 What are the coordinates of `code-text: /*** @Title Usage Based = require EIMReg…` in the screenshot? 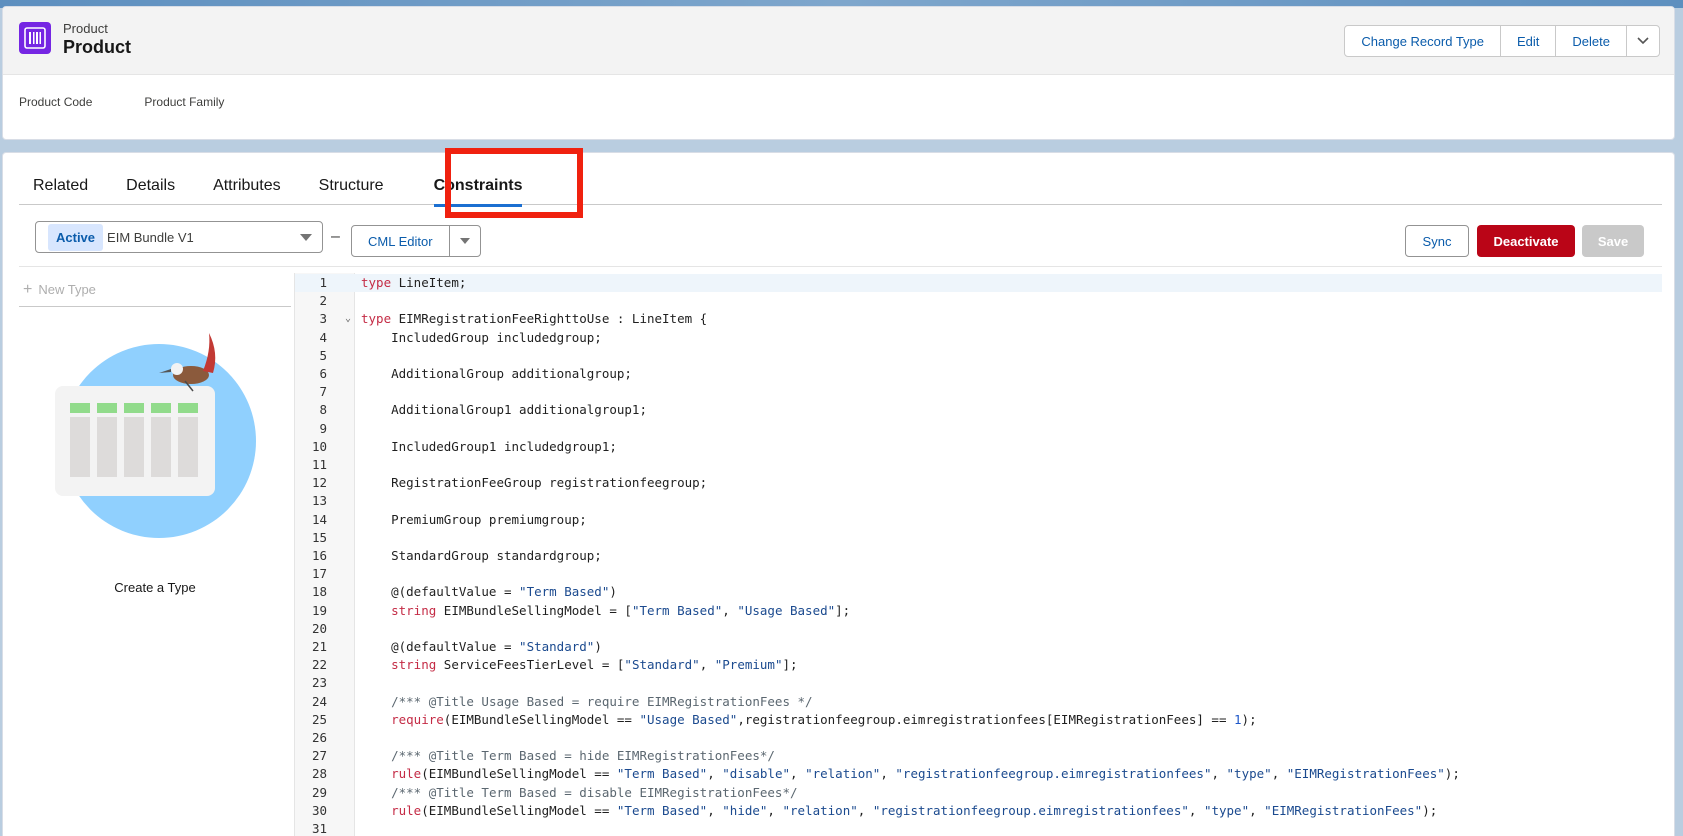 It's located at (602, 701).